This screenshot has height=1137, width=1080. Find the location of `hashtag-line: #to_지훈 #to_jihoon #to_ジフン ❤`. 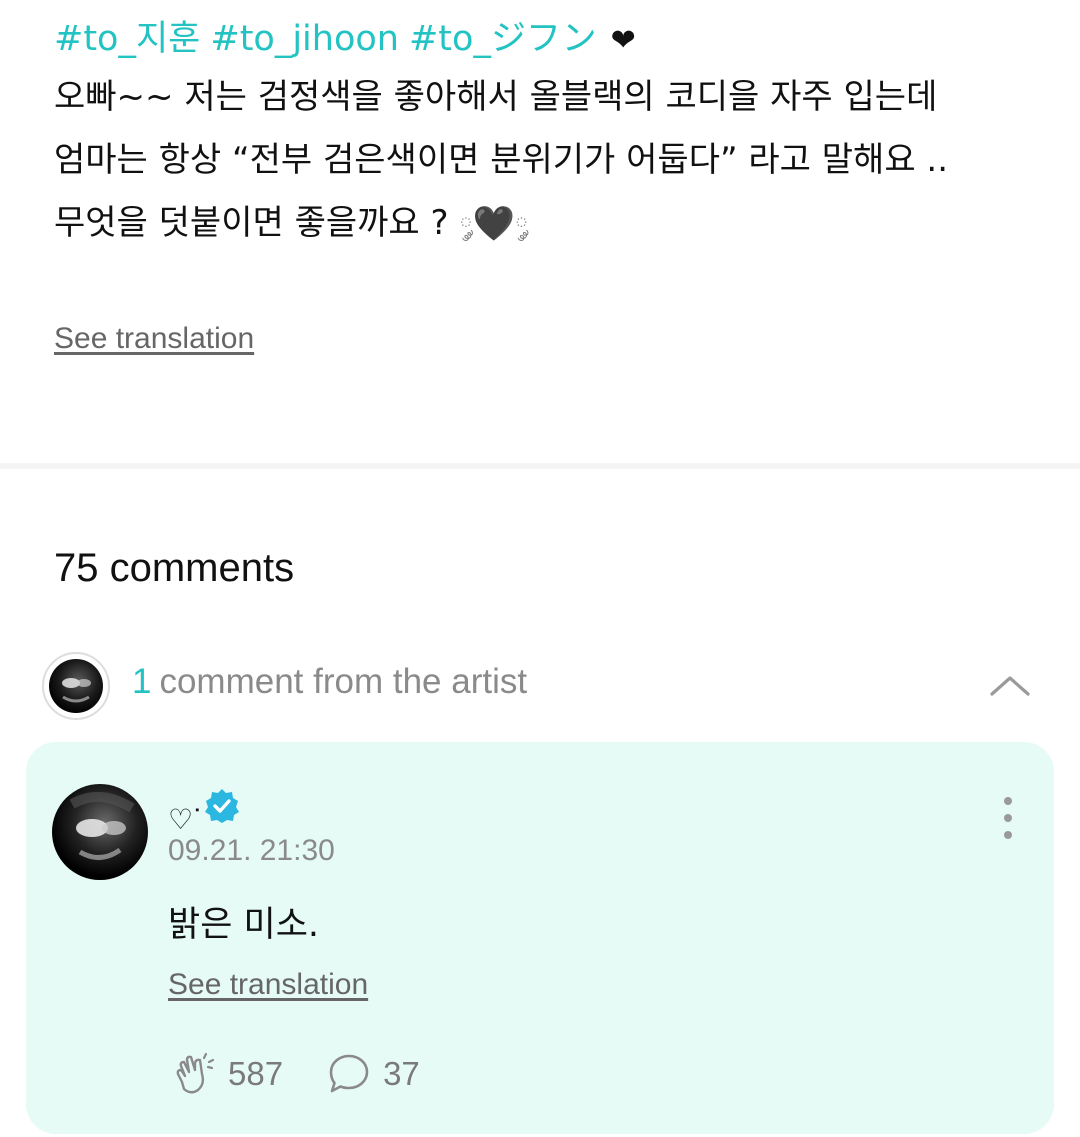

hashtag-line: #to_지훈 #to_jihoon #to_ジフン ❤ is located at coordinates (549, 40).